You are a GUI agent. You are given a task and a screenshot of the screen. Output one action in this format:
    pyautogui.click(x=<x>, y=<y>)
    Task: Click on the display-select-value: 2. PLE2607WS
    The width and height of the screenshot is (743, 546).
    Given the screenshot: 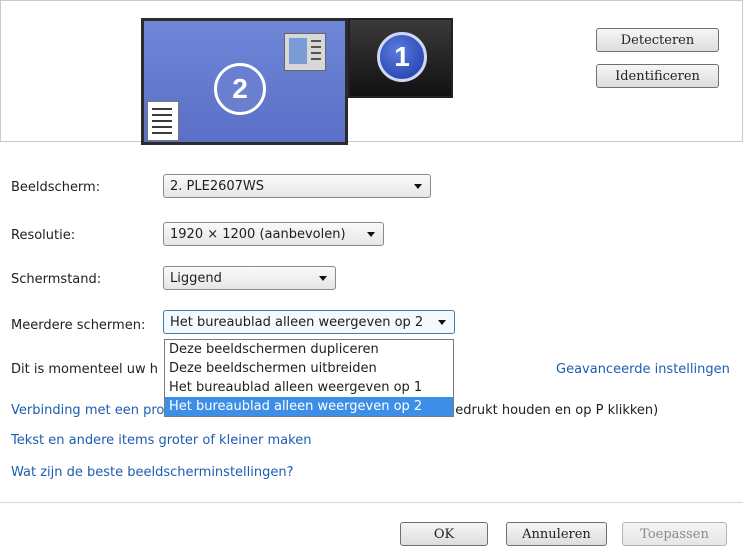 What is the action you would take?
    pyautogui.click(x=217, y=186)
    